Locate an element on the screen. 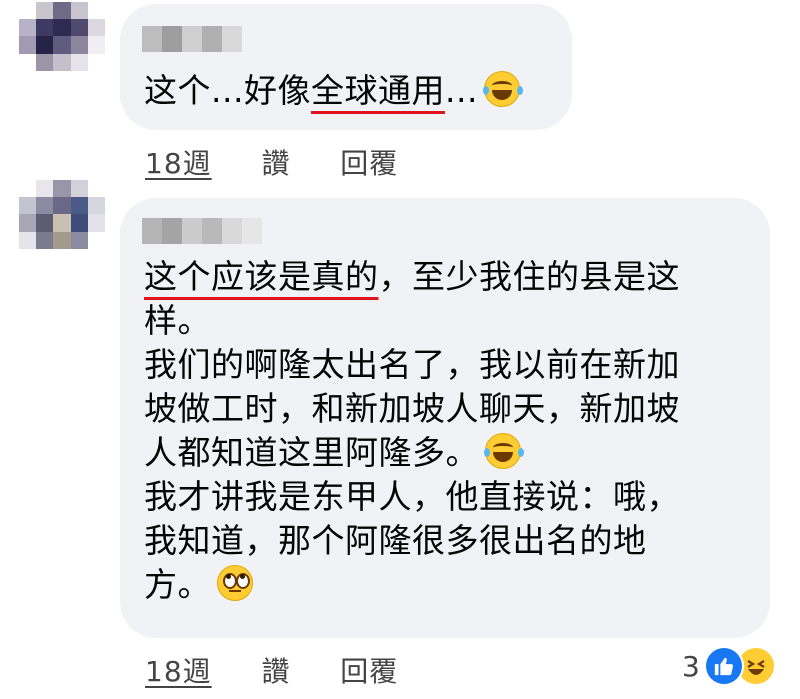 The image size is (800, 699). comment-text-underlined: 这个应该是真的 is located at coordinates (261, 276).